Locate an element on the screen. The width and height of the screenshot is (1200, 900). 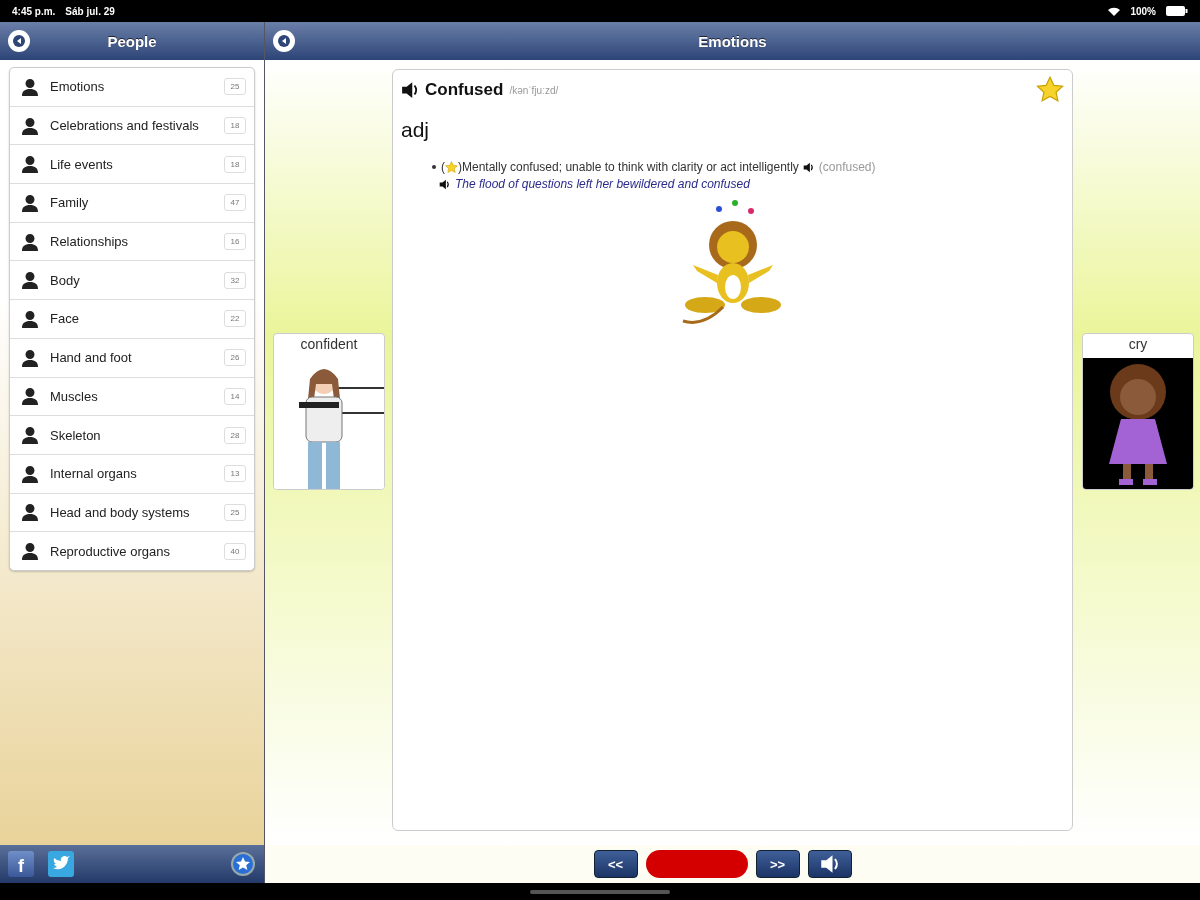
sidebar-title: People is located at coordinates (132, 41).